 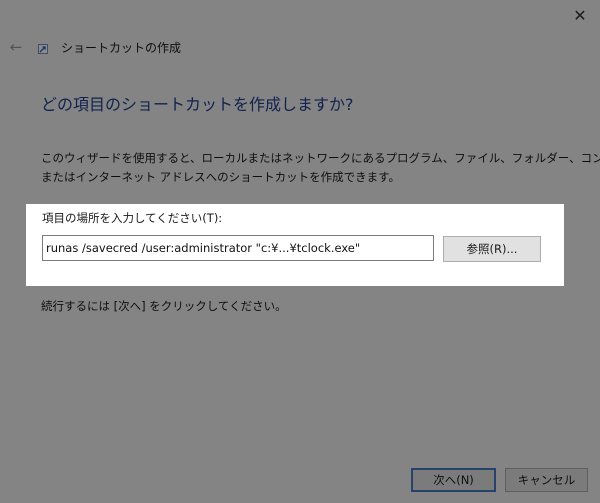 What do you see at coordinates (197, 104) in the screenshot?
I see `page-heading: どの項目のショートカットを作成しますか?` at bounding box center [197, 104].